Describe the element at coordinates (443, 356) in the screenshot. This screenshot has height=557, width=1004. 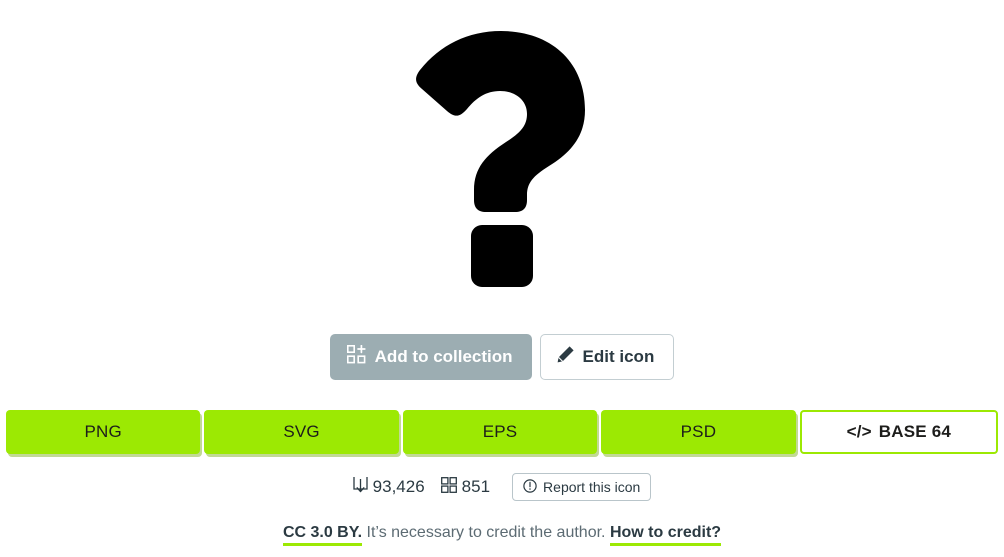
I see `add-to-collection-label: Add to collection` at that location.